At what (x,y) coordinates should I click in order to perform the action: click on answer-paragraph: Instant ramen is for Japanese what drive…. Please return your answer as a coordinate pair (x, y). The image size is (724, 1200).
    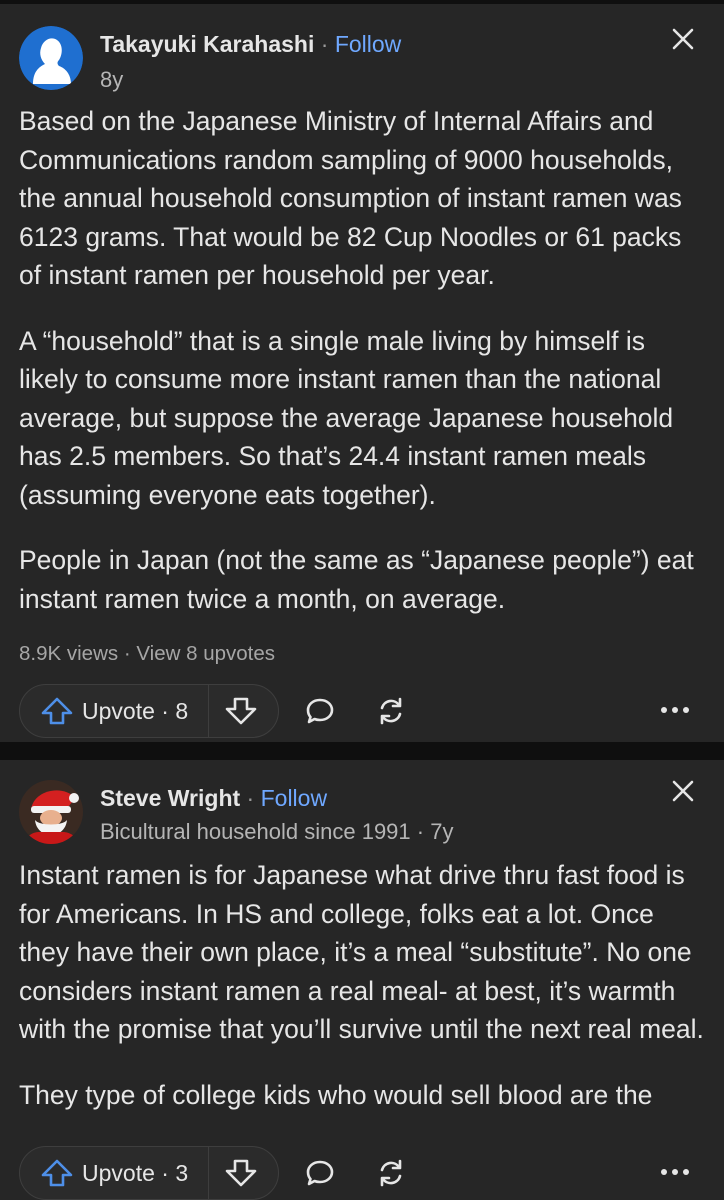
    Looking at the image, I should click on (361, 952).